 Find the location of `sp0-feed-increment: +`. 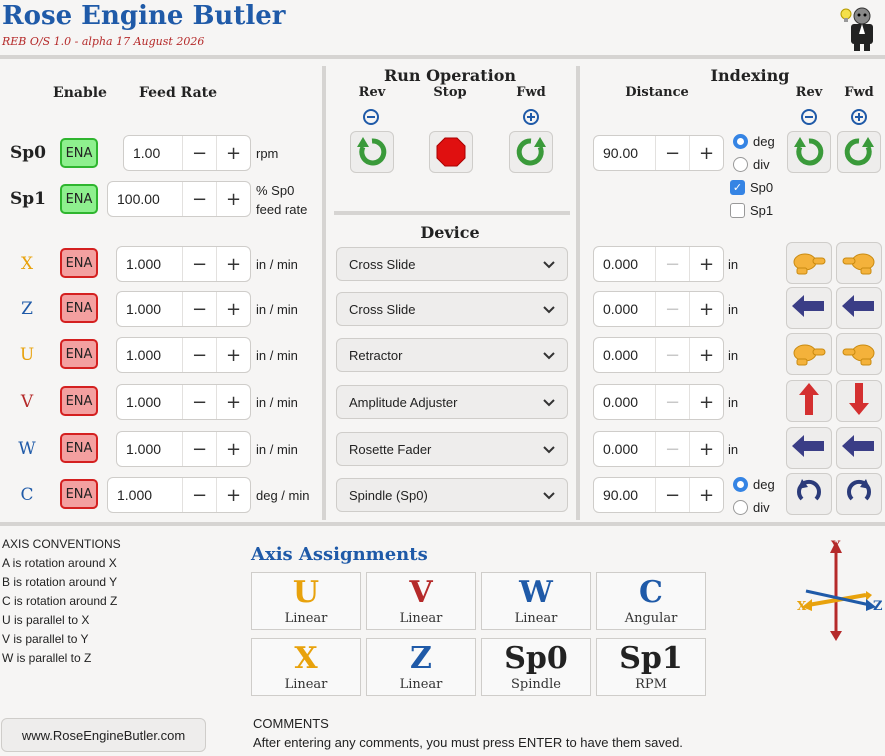

sp0-feed-increment: + is located at coordinates (233, 153).